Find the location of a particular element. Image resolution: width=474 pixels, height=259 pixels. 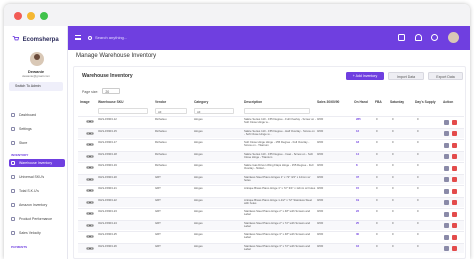

user-avatar is located at coordinates (37, 59).